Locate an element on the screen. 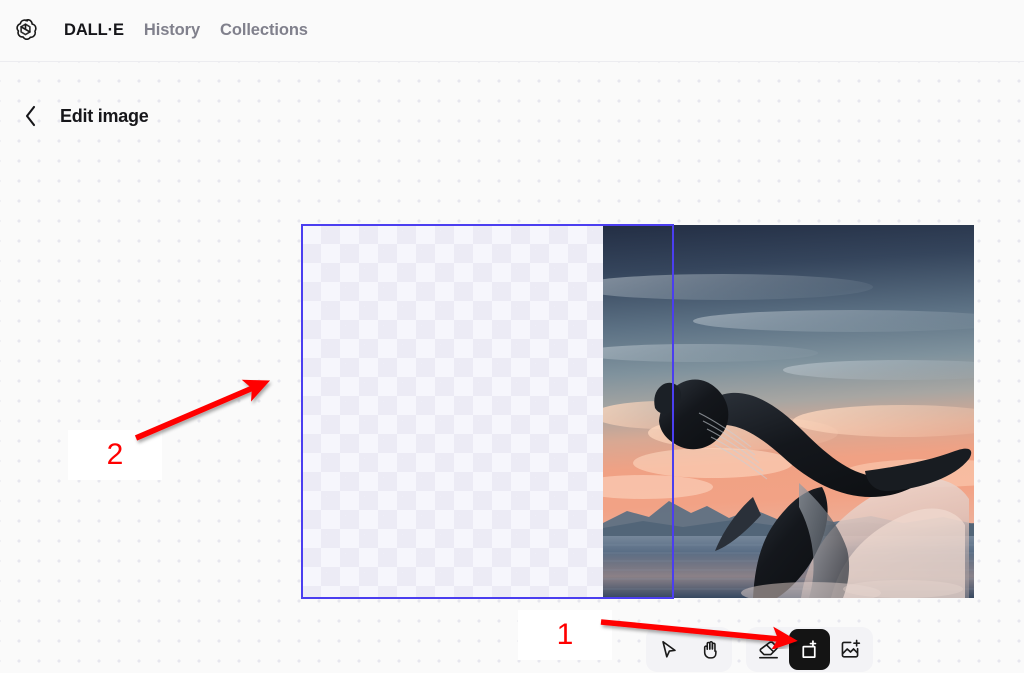 This screenshot has height=673, width=1024. hand-pan-icon is located at coordinates (709, 649).